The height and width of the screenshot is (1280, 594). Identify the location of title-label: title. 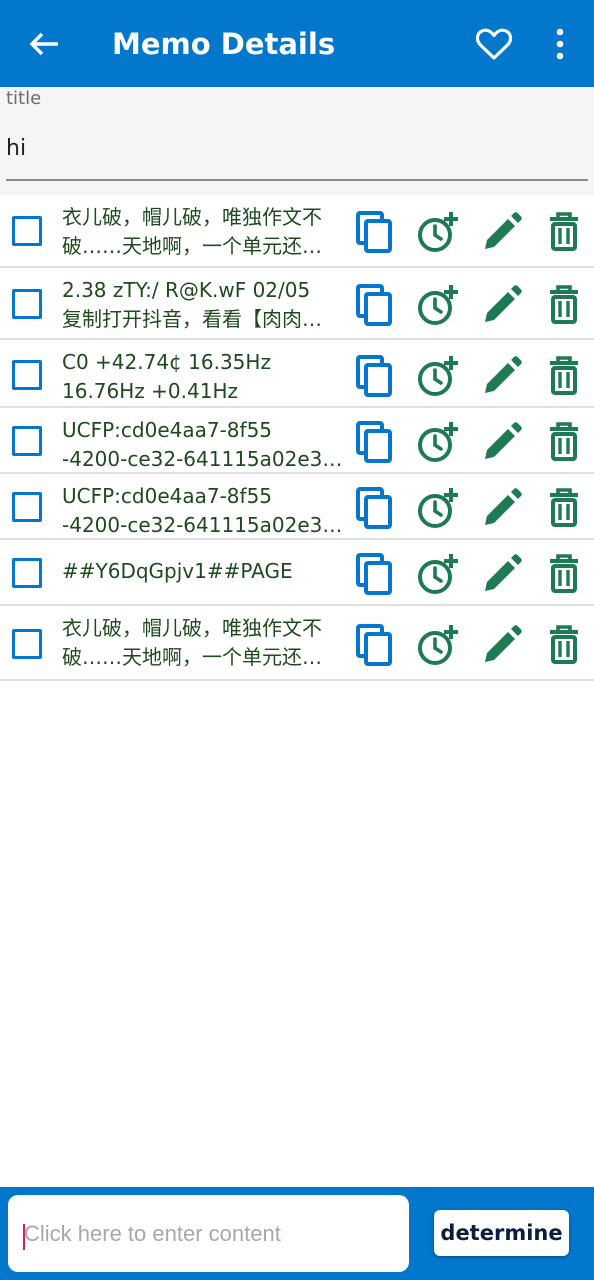
(24, 98).